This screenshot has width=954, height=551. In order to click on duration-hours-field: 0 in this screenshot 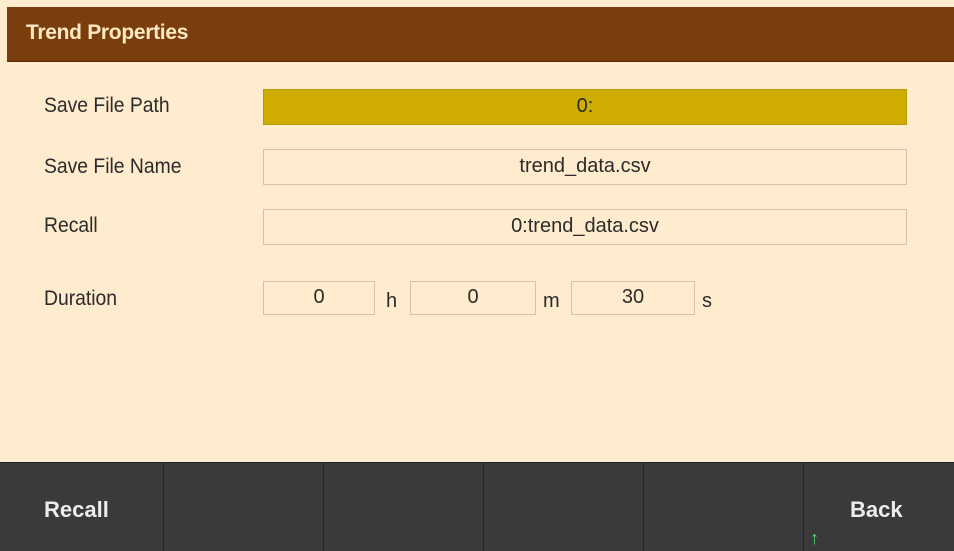, I will do `click(319, 298)`.